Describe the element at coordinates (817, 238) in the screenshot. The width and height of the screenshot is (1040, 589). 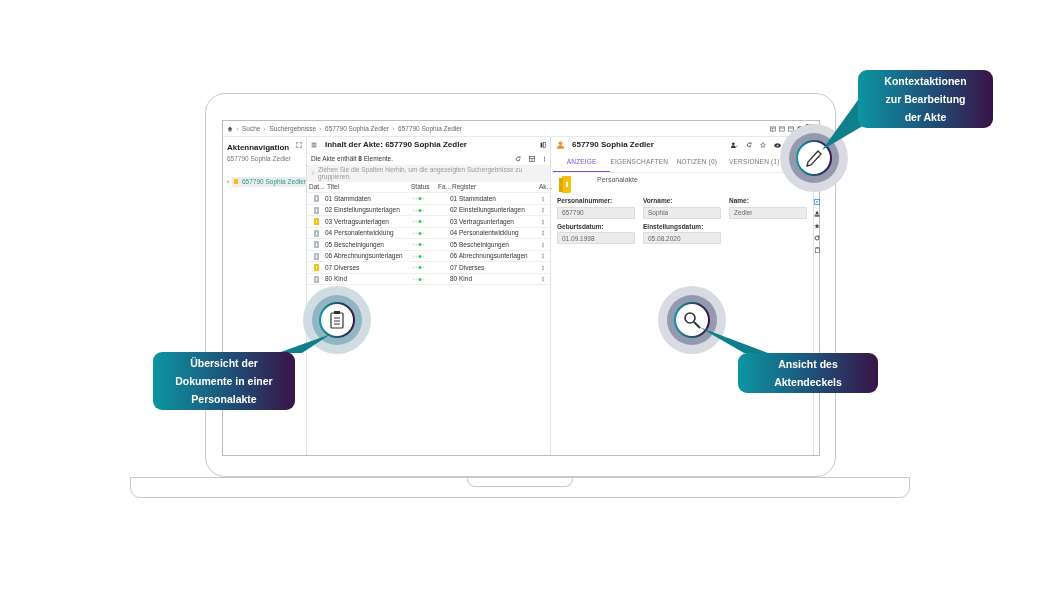
I see `sync-icon` at that location.